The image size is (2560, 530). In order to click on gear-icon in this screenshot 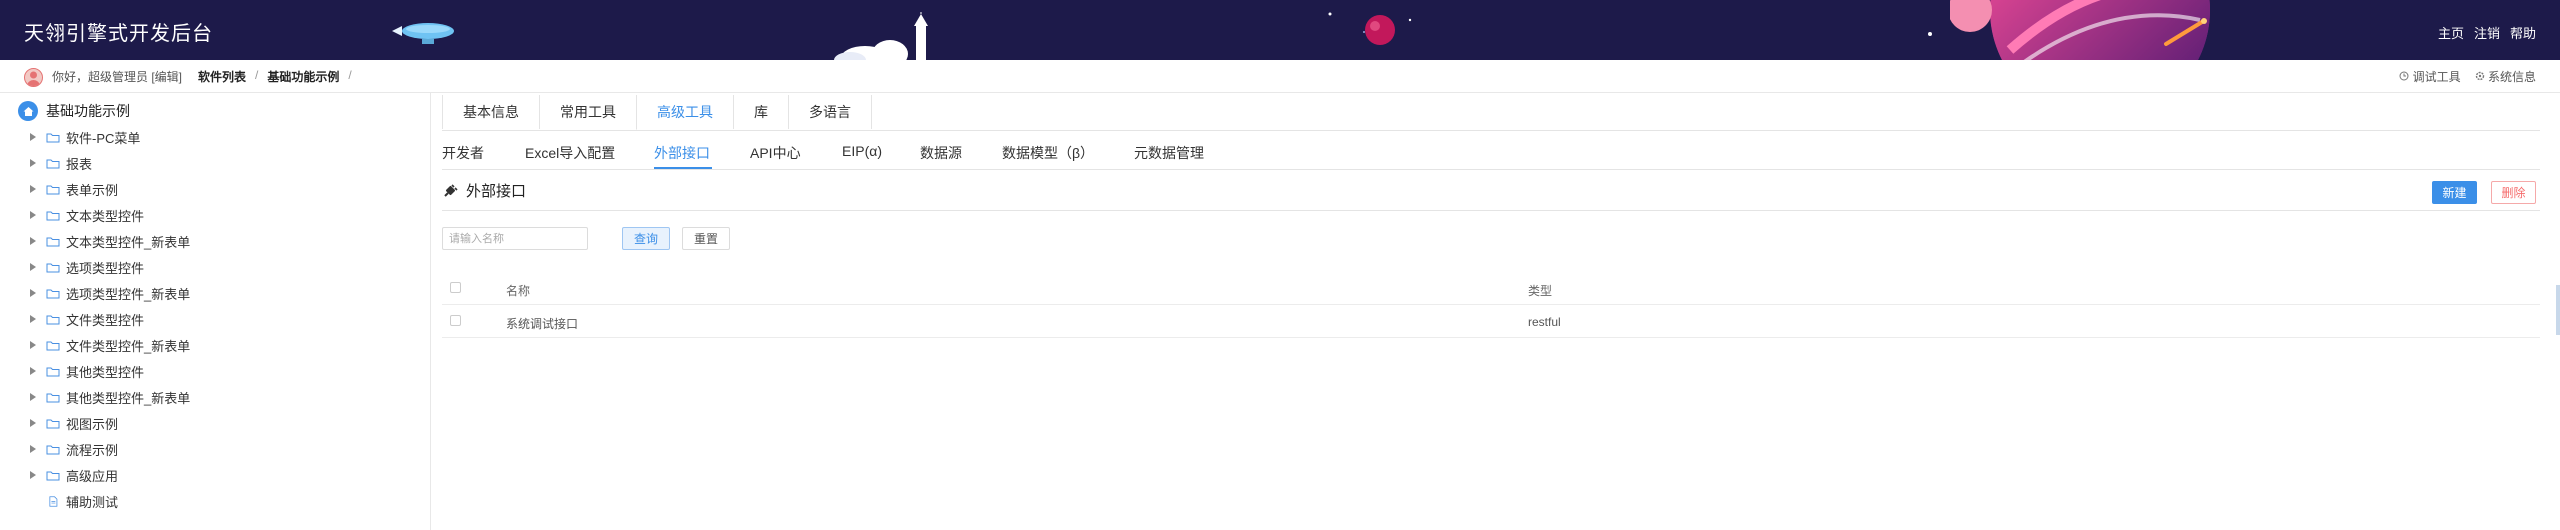, I will do `click(2479, 76)`.